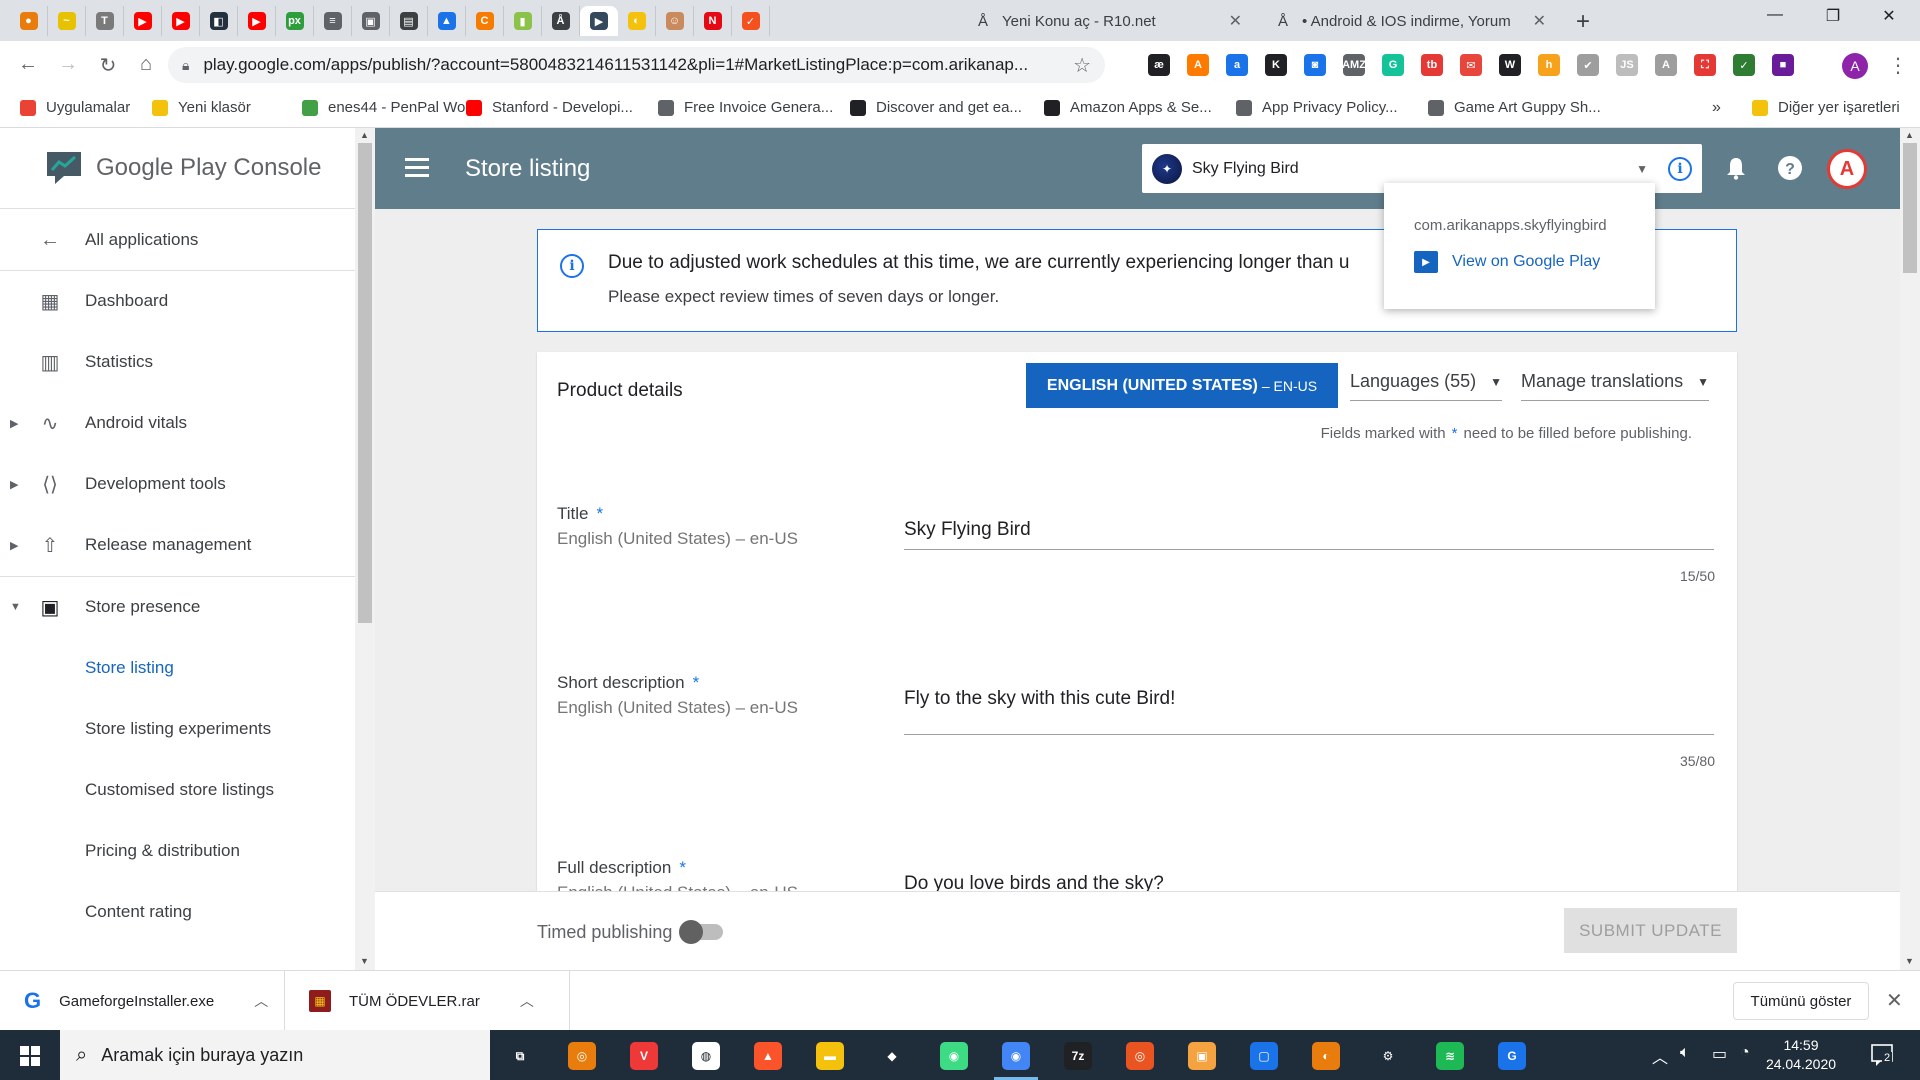 The image size is (1920, 1080). I want to click on tab-android-ios: Å • Android & IOS indirme, Yorum ✕, so click(1410, 21).